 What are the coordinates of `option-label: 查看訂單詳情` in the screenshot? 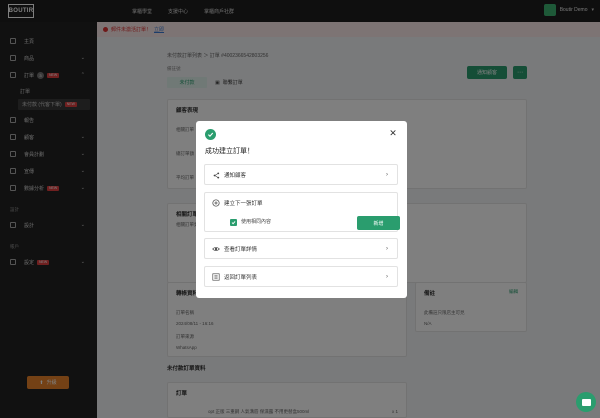 It's located at (241, 250).